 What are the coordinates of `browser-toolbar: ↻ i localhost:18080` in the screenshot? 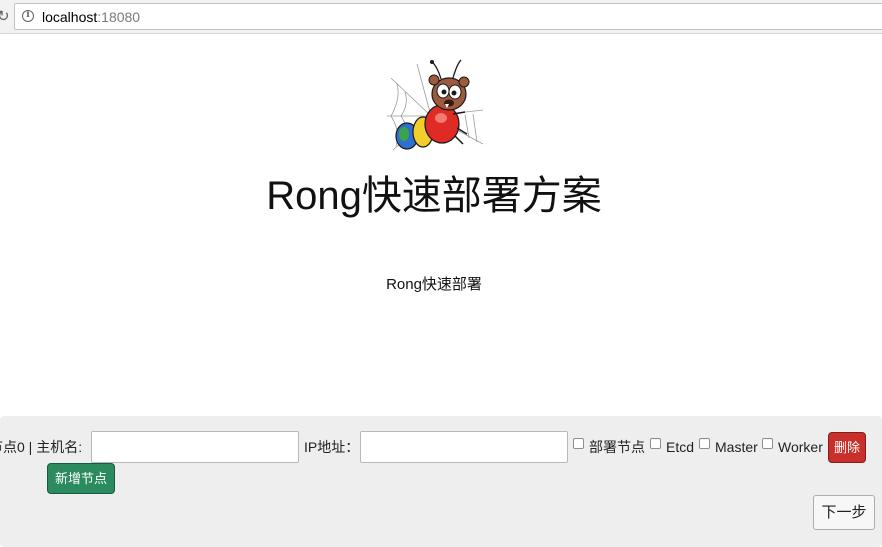 It's located at (441, 17).